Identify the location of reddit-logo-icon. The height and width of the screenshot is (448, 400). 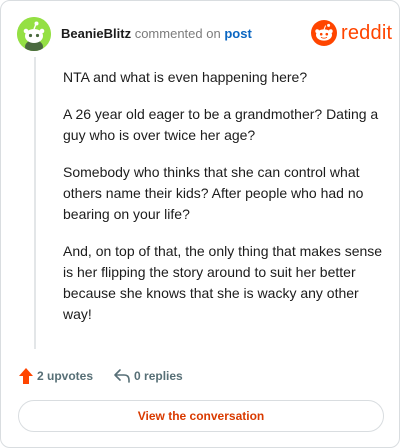
(324, 33).